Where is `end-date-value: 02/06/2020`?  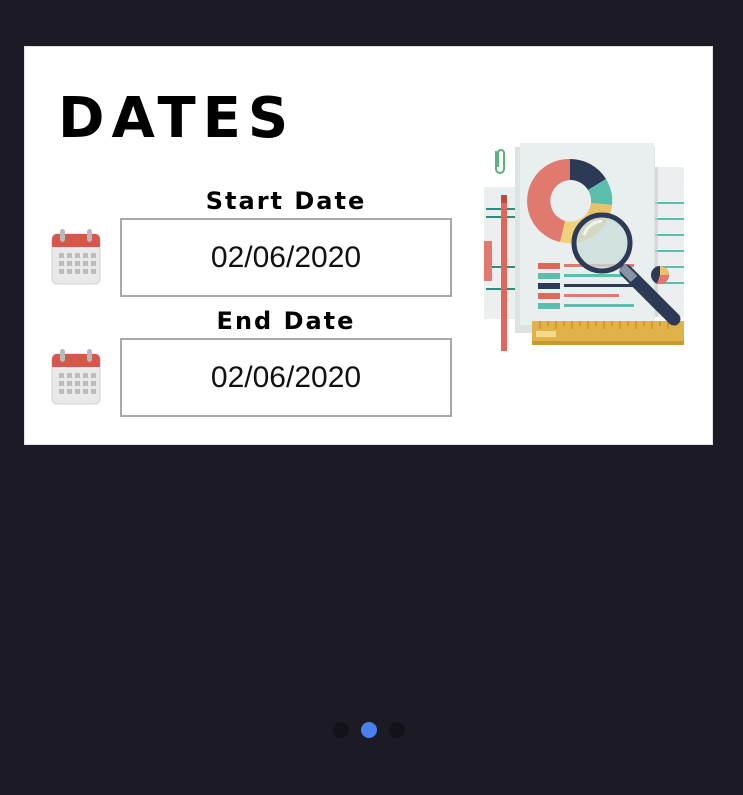
end-date-value: 02/06/2020 is located at coordinates (286, 377).